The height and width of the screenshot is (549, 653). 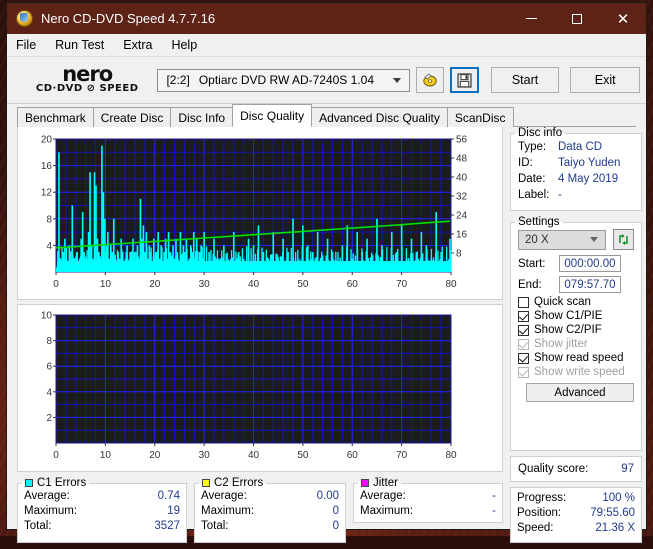 I want to click on menu-item-extra: Extra, so click(x=137, y=45).